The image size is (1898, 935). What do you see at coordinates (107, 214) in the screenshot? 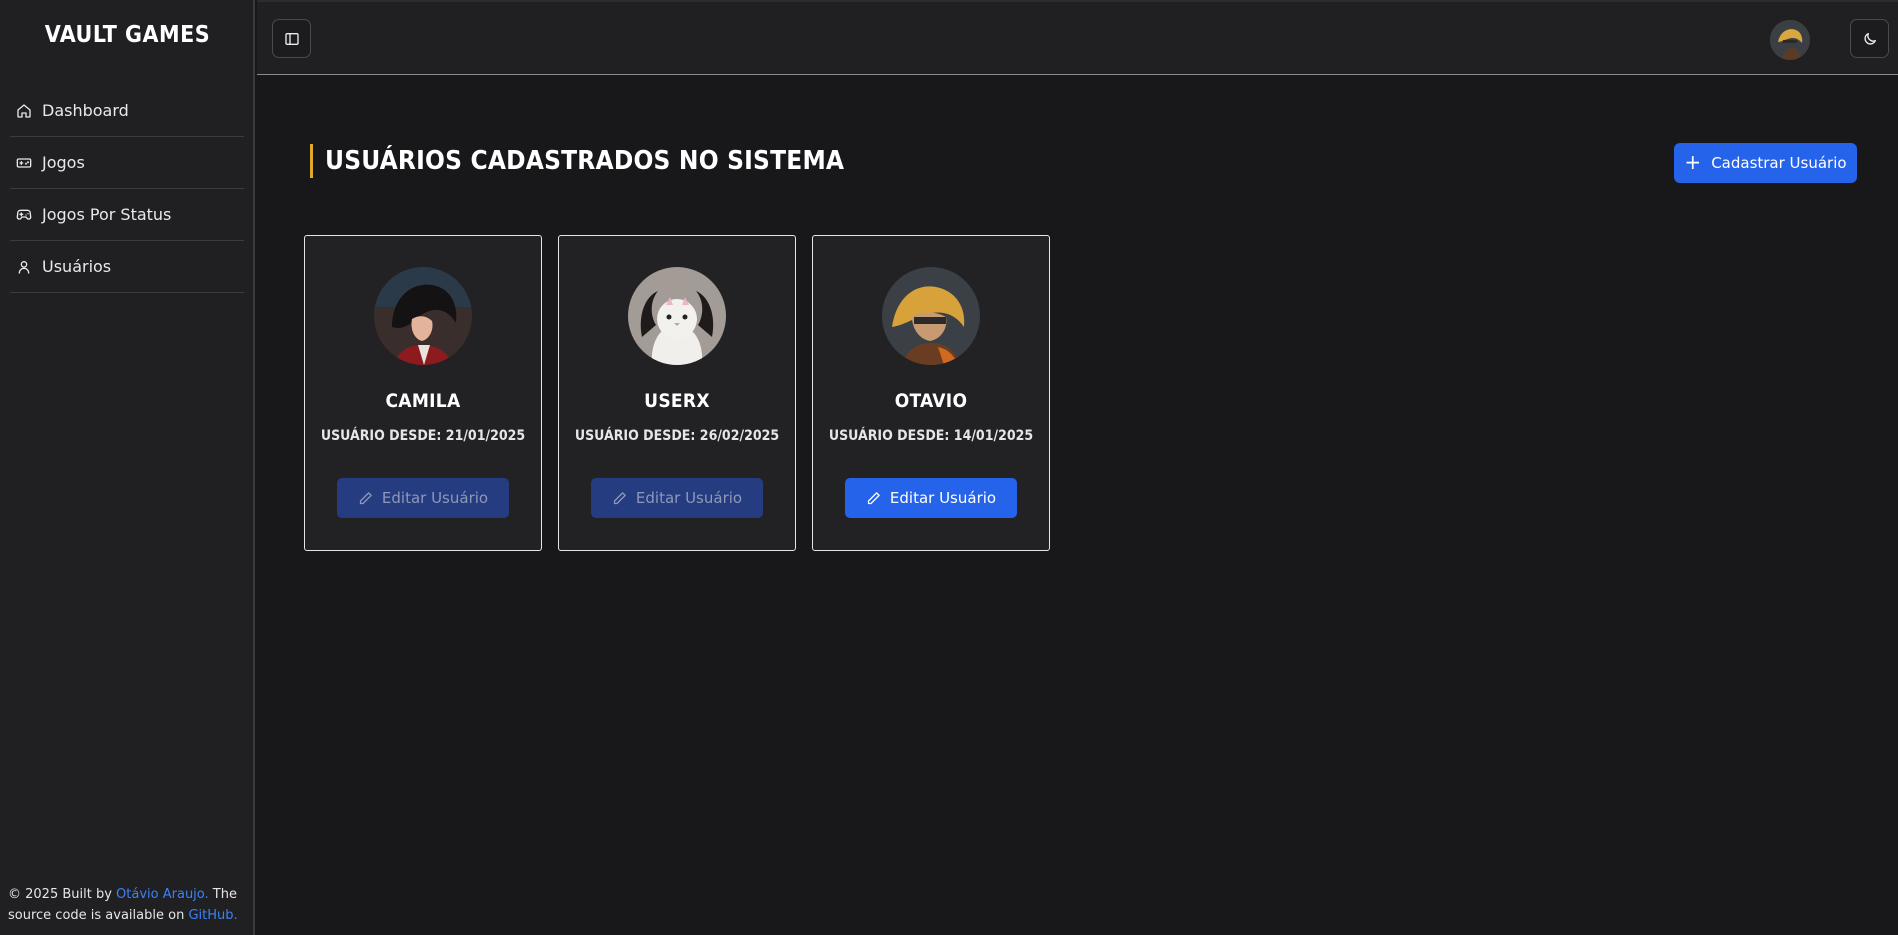
I see `sidebar-item-label: Jogos Por Status` at bounding box center [107, 214].